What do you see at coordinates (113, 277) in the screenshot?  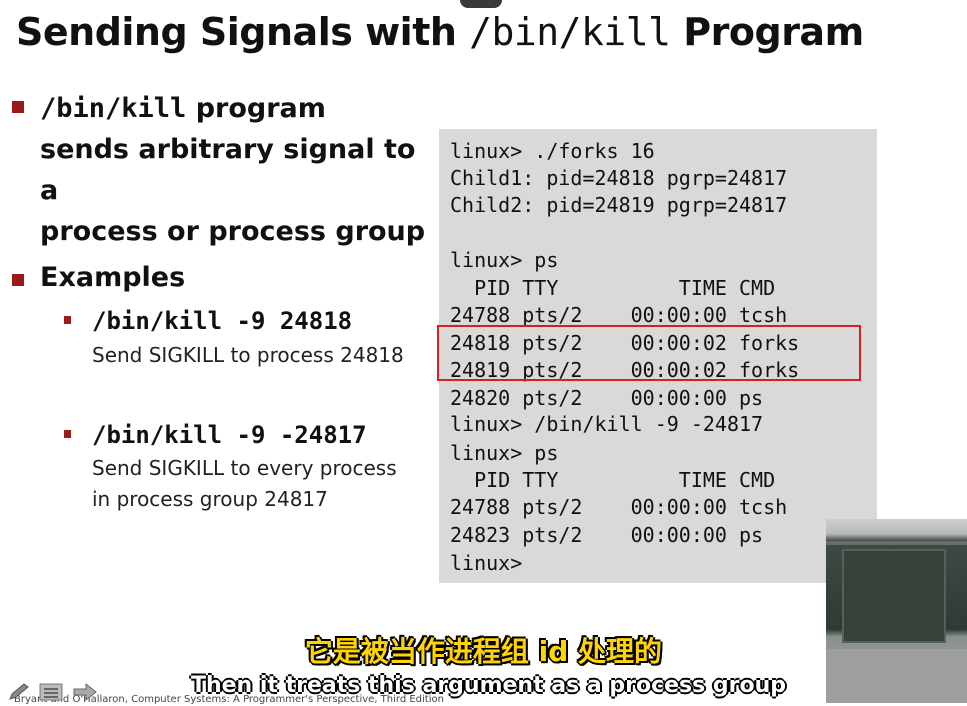 I see `examples-label: Examples` at bounding box center [113, 277].